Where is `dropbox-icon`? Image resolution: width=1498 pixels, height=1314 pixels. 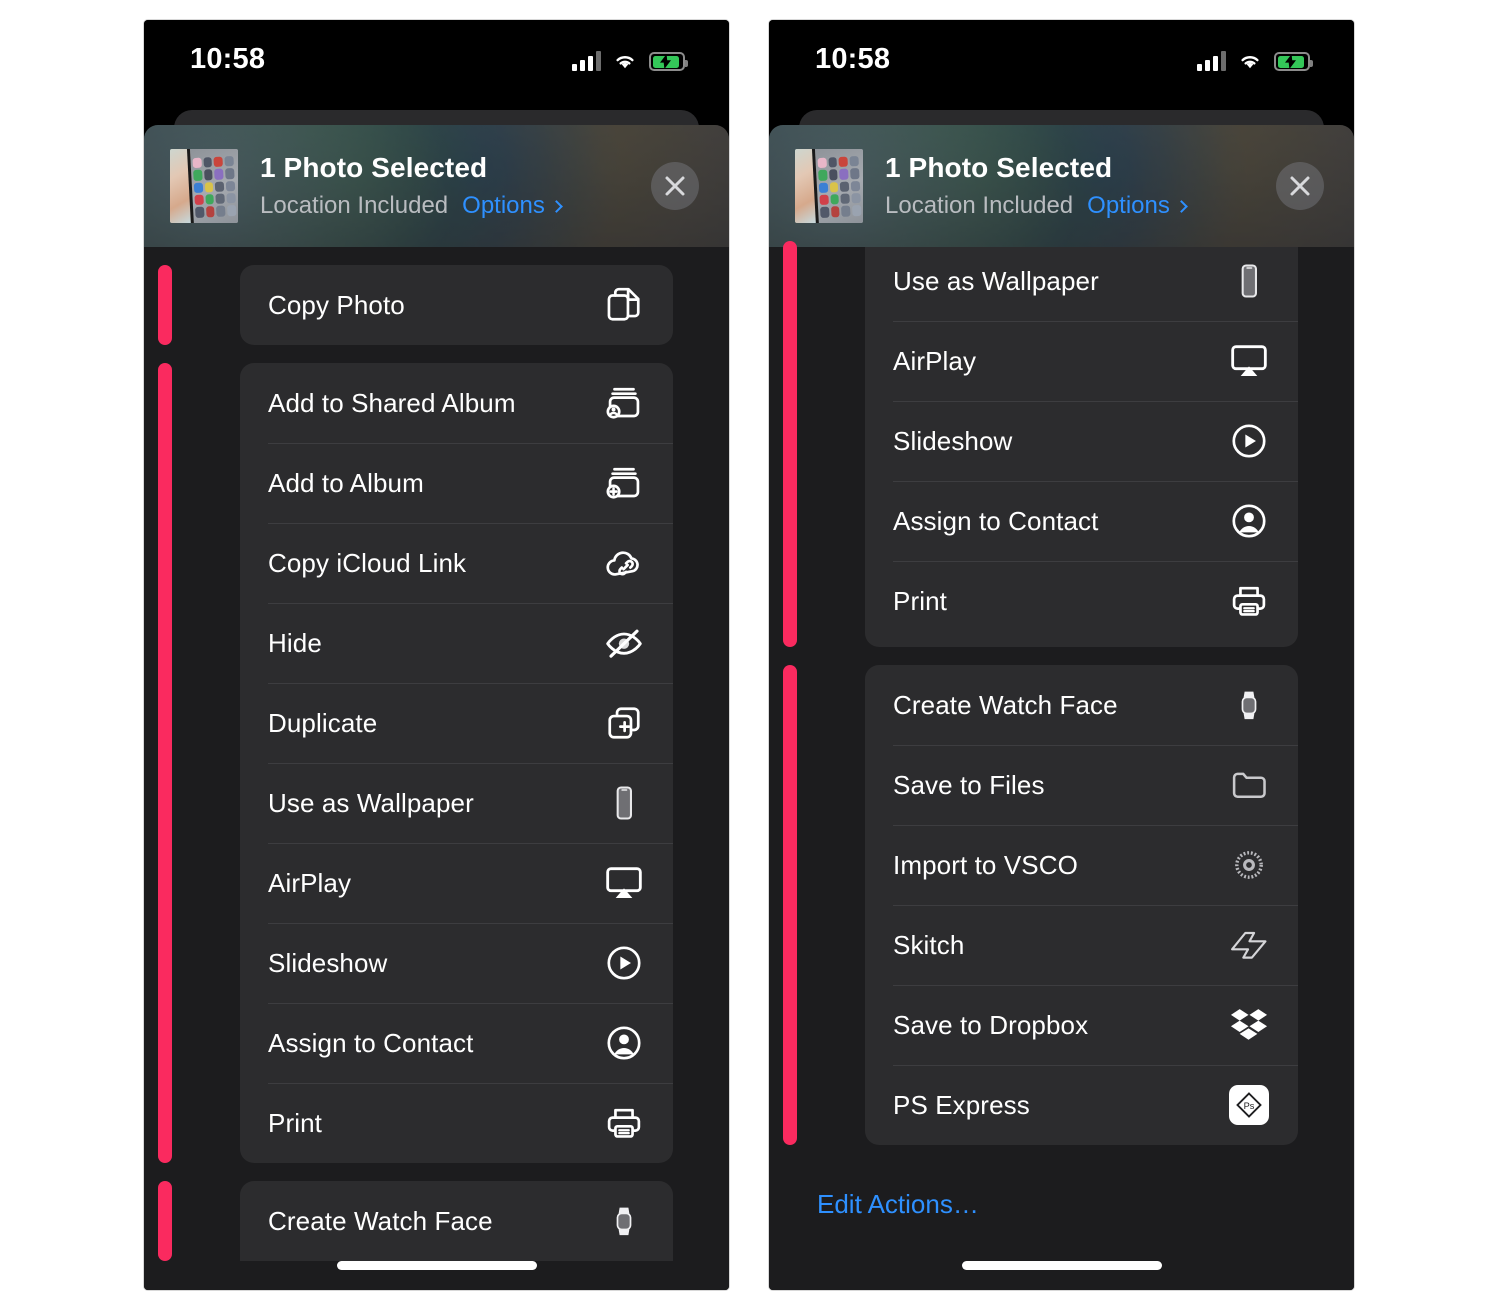 dropbox-icon is located at coordinates (1249, 1025).